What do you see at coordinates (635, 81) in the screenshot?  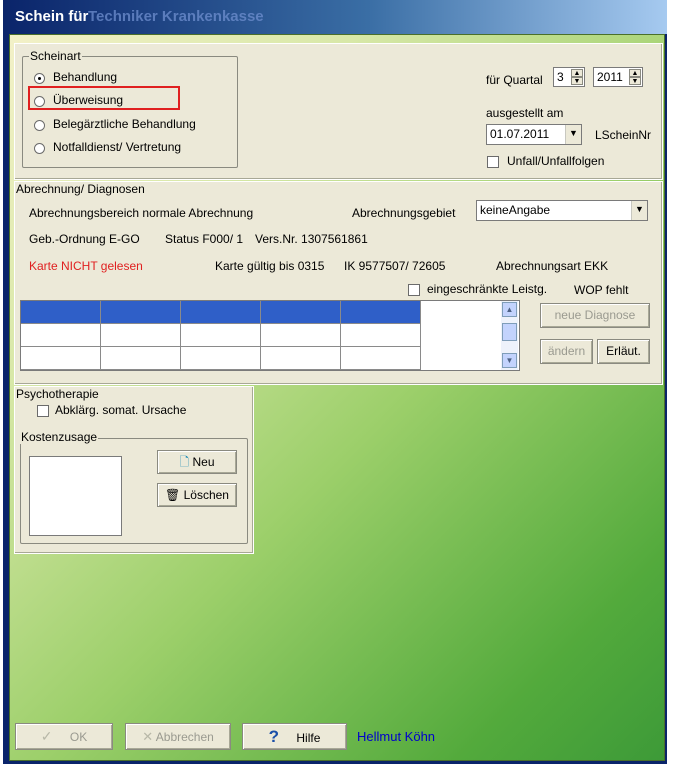 I see `year-down-icon: ▼` at bounding box center [635, 81].